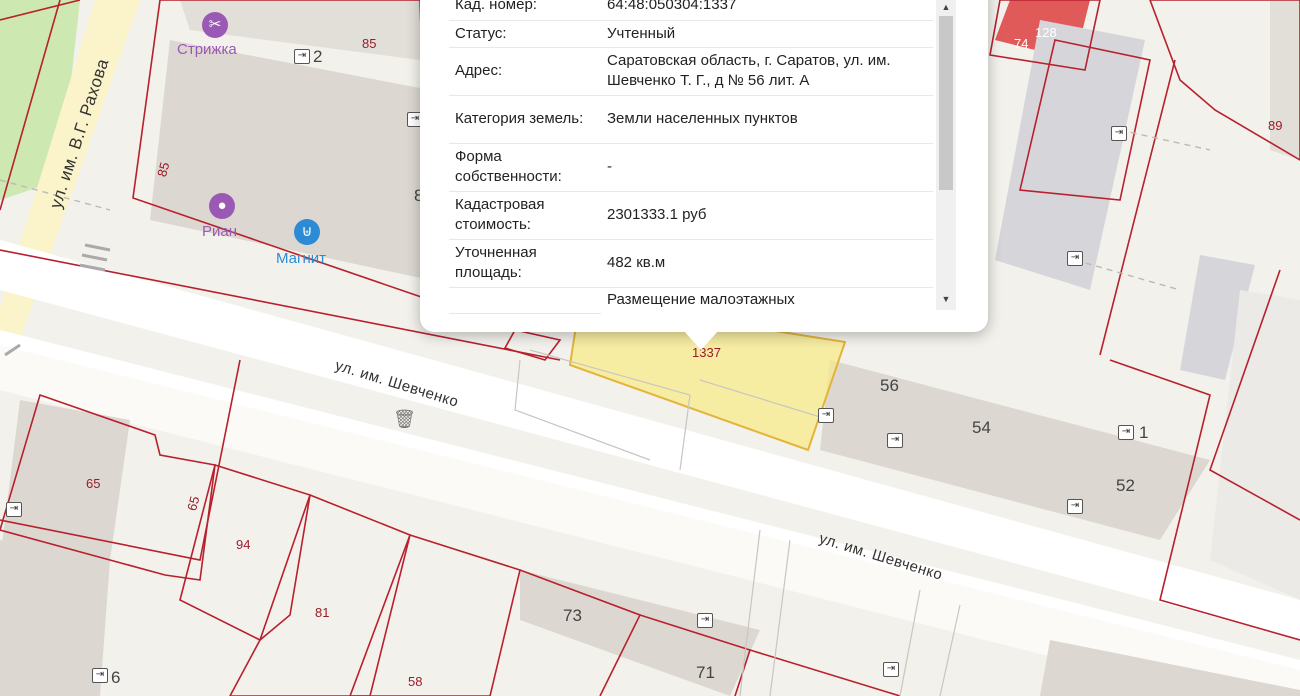 This screenshot has height=696, width=1300. Describe the element at coordinates (207, 49) in the screenshot. I see `poi-label-strizhka: Стрижка` at that location.